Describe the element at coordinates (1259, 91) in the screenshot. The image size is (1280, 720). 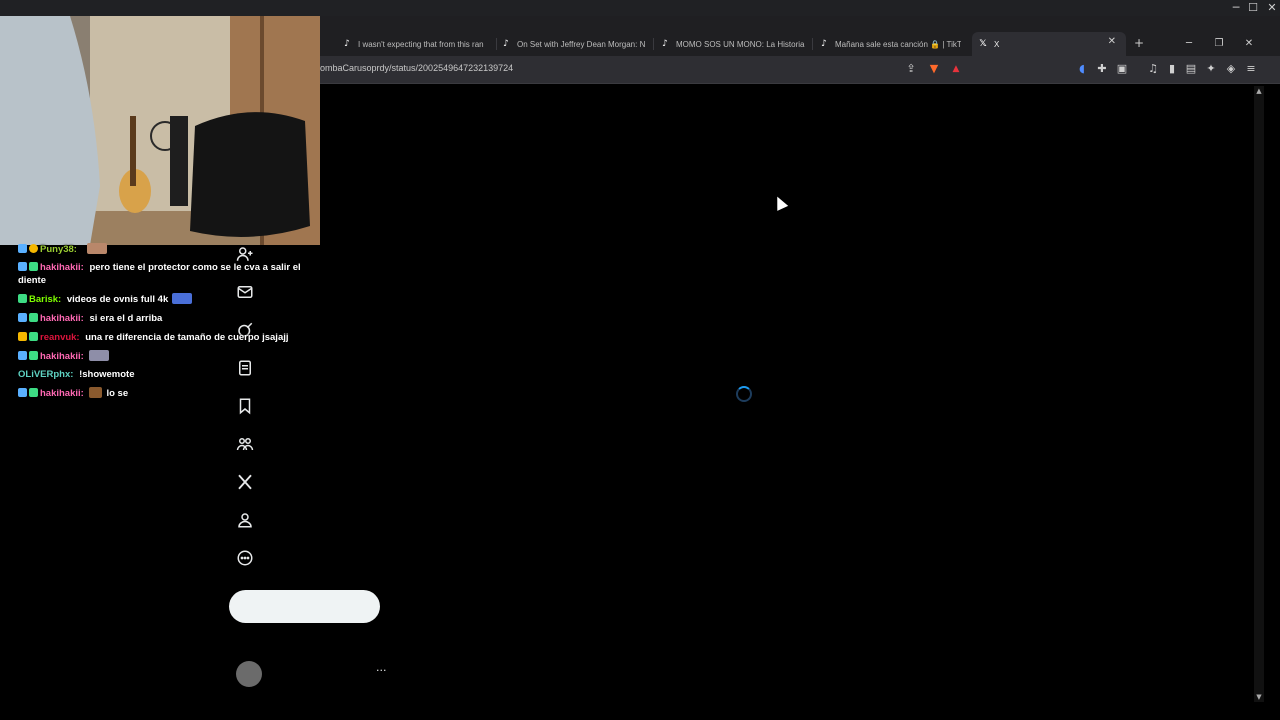
I see `scroll-up-icon: ▲` at that location.